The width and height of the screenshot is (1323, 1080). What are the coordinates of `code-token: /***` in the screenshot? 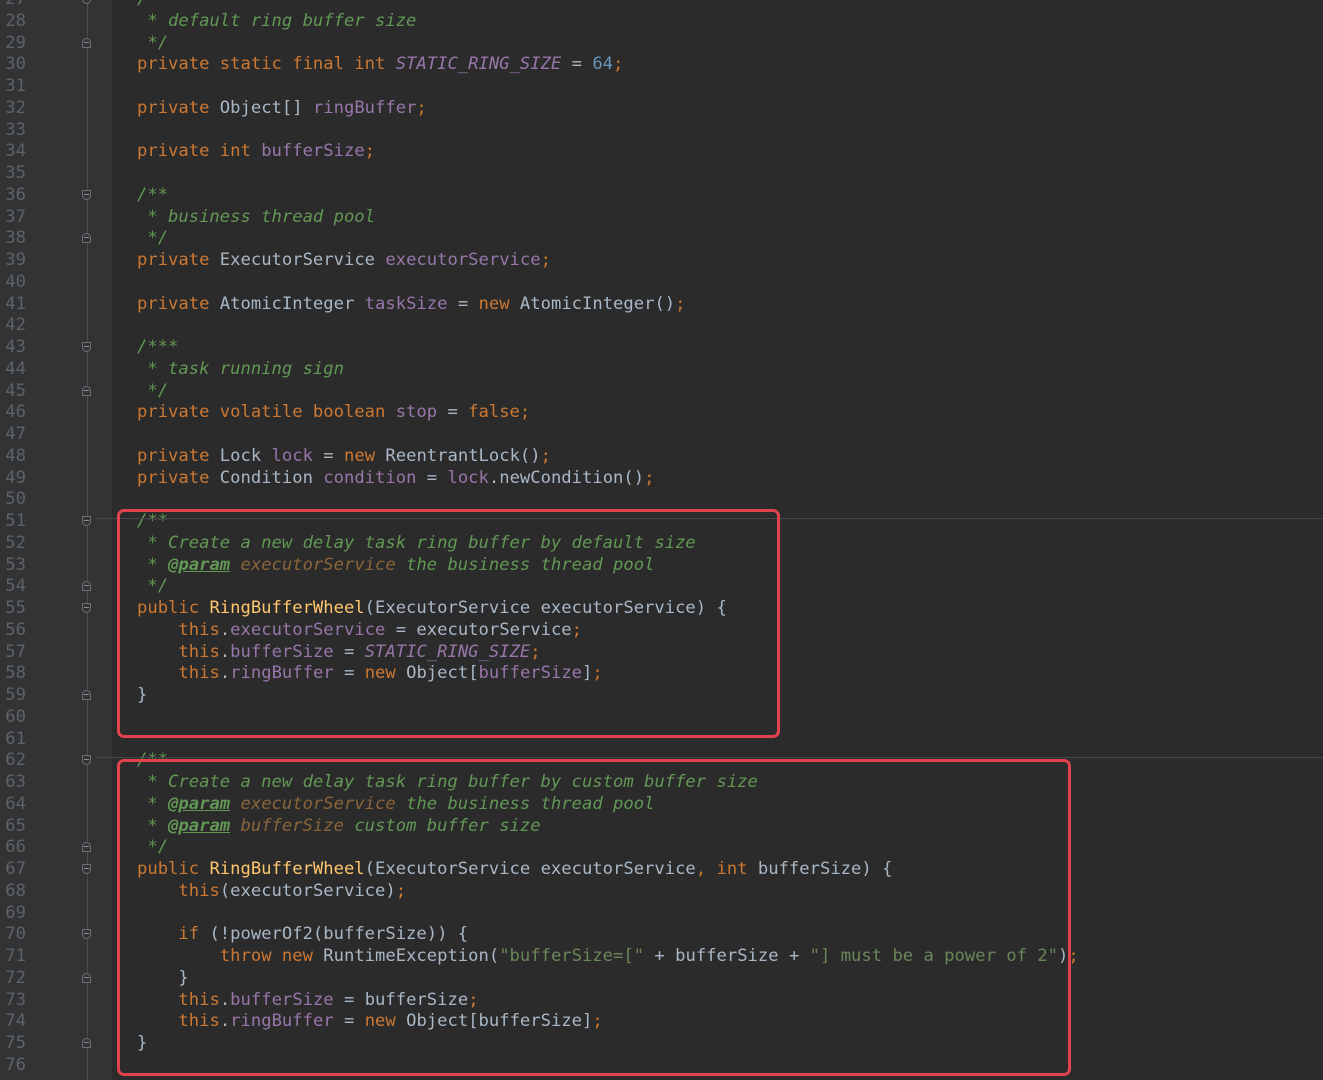 It's located at (158, 347).